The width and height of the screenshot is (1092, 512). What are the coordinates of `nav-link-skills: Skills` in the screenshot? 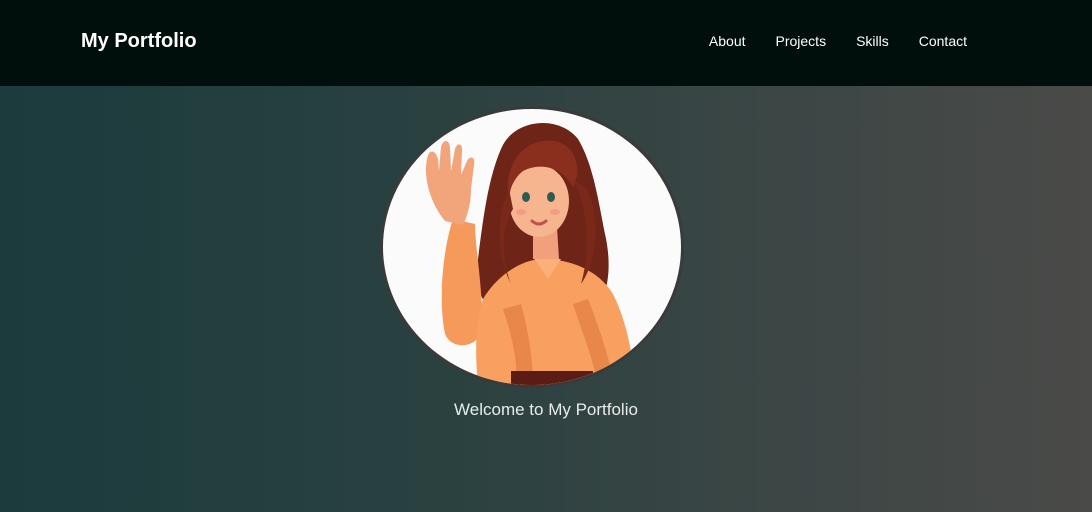 It's located at (872, 41).